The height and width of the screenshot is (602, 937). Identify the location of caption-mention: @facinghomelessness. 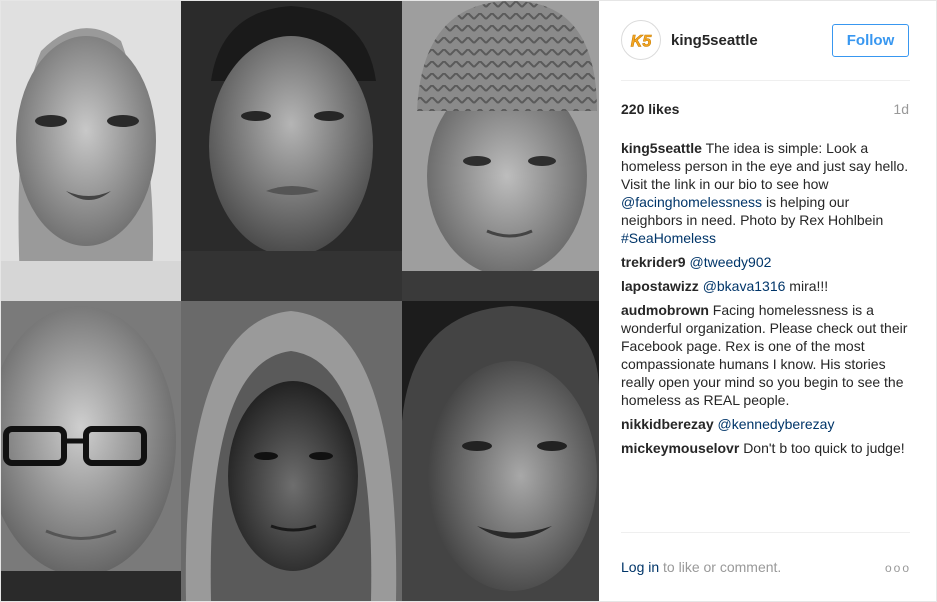
(691, 202).